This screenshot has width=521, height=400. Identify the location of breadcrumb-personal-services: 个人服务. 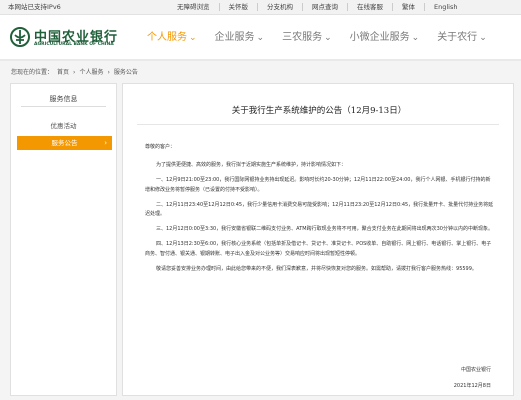
(91, 72).